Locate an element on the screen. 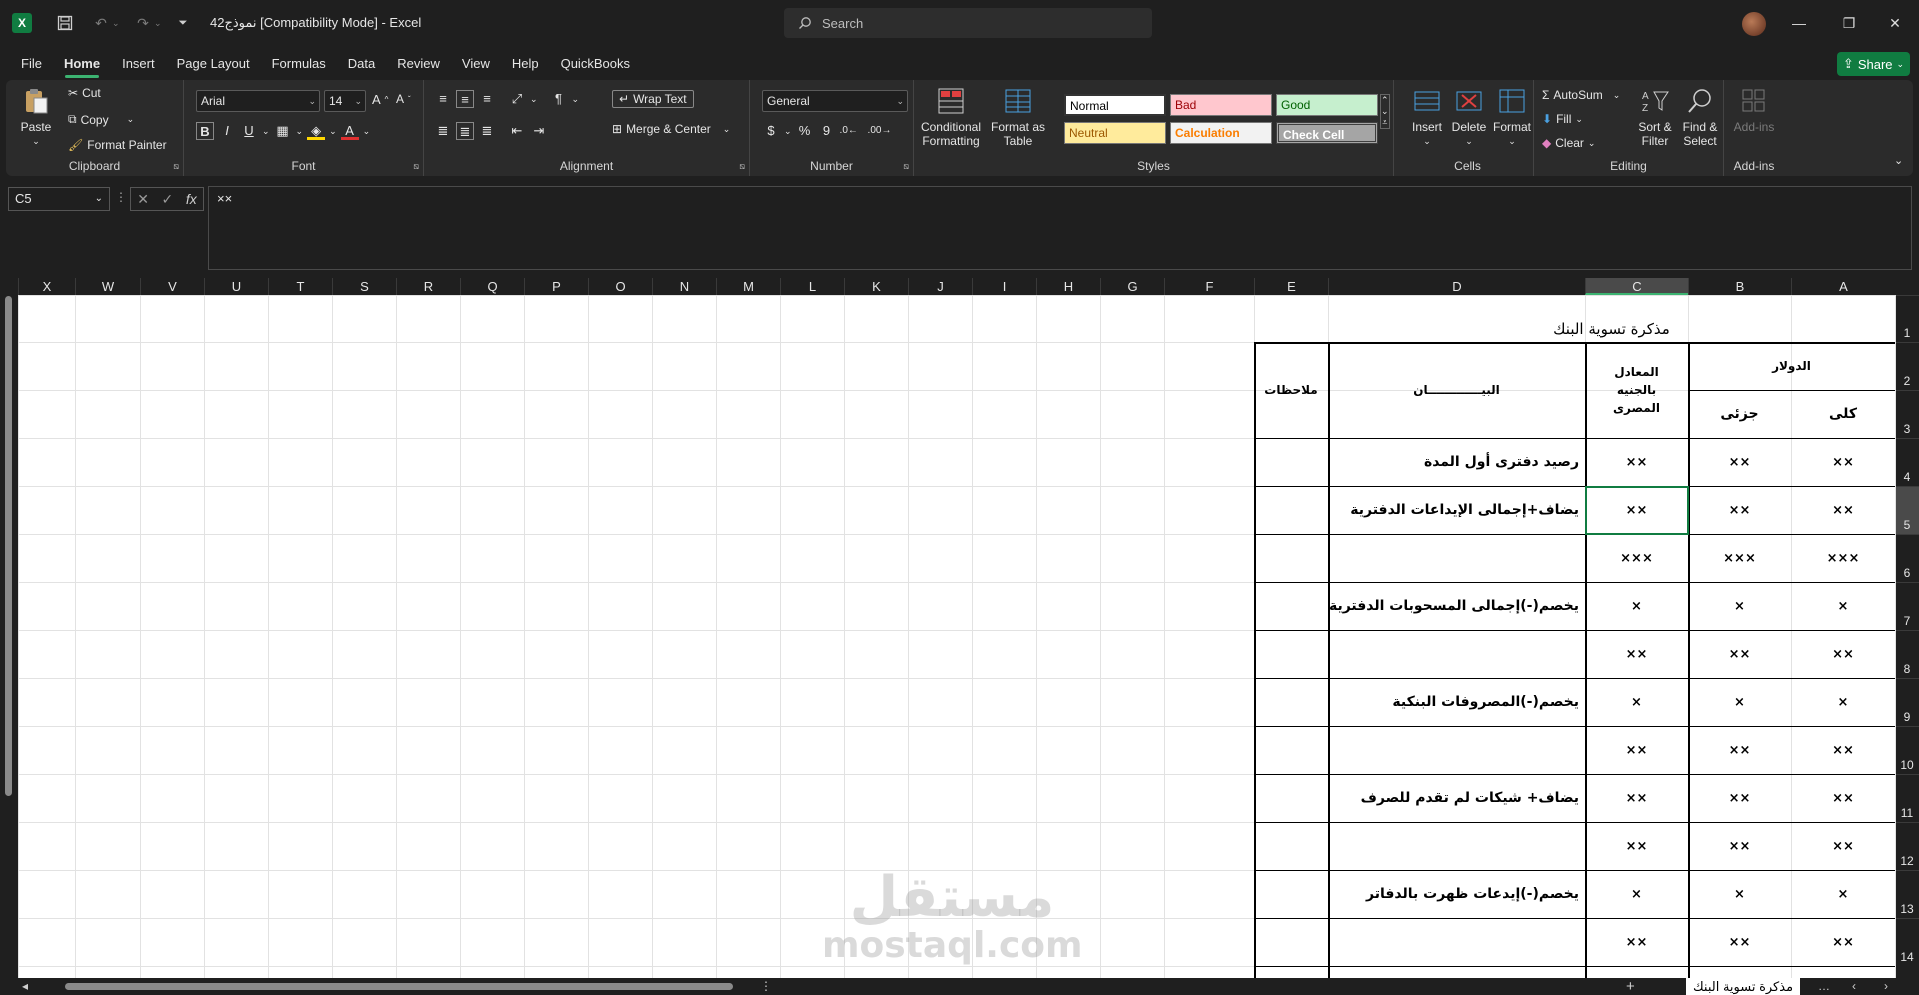 This screenshot has height=995, width=1919. orientation-icon: ⤢ is located at coordinates (517, 99).